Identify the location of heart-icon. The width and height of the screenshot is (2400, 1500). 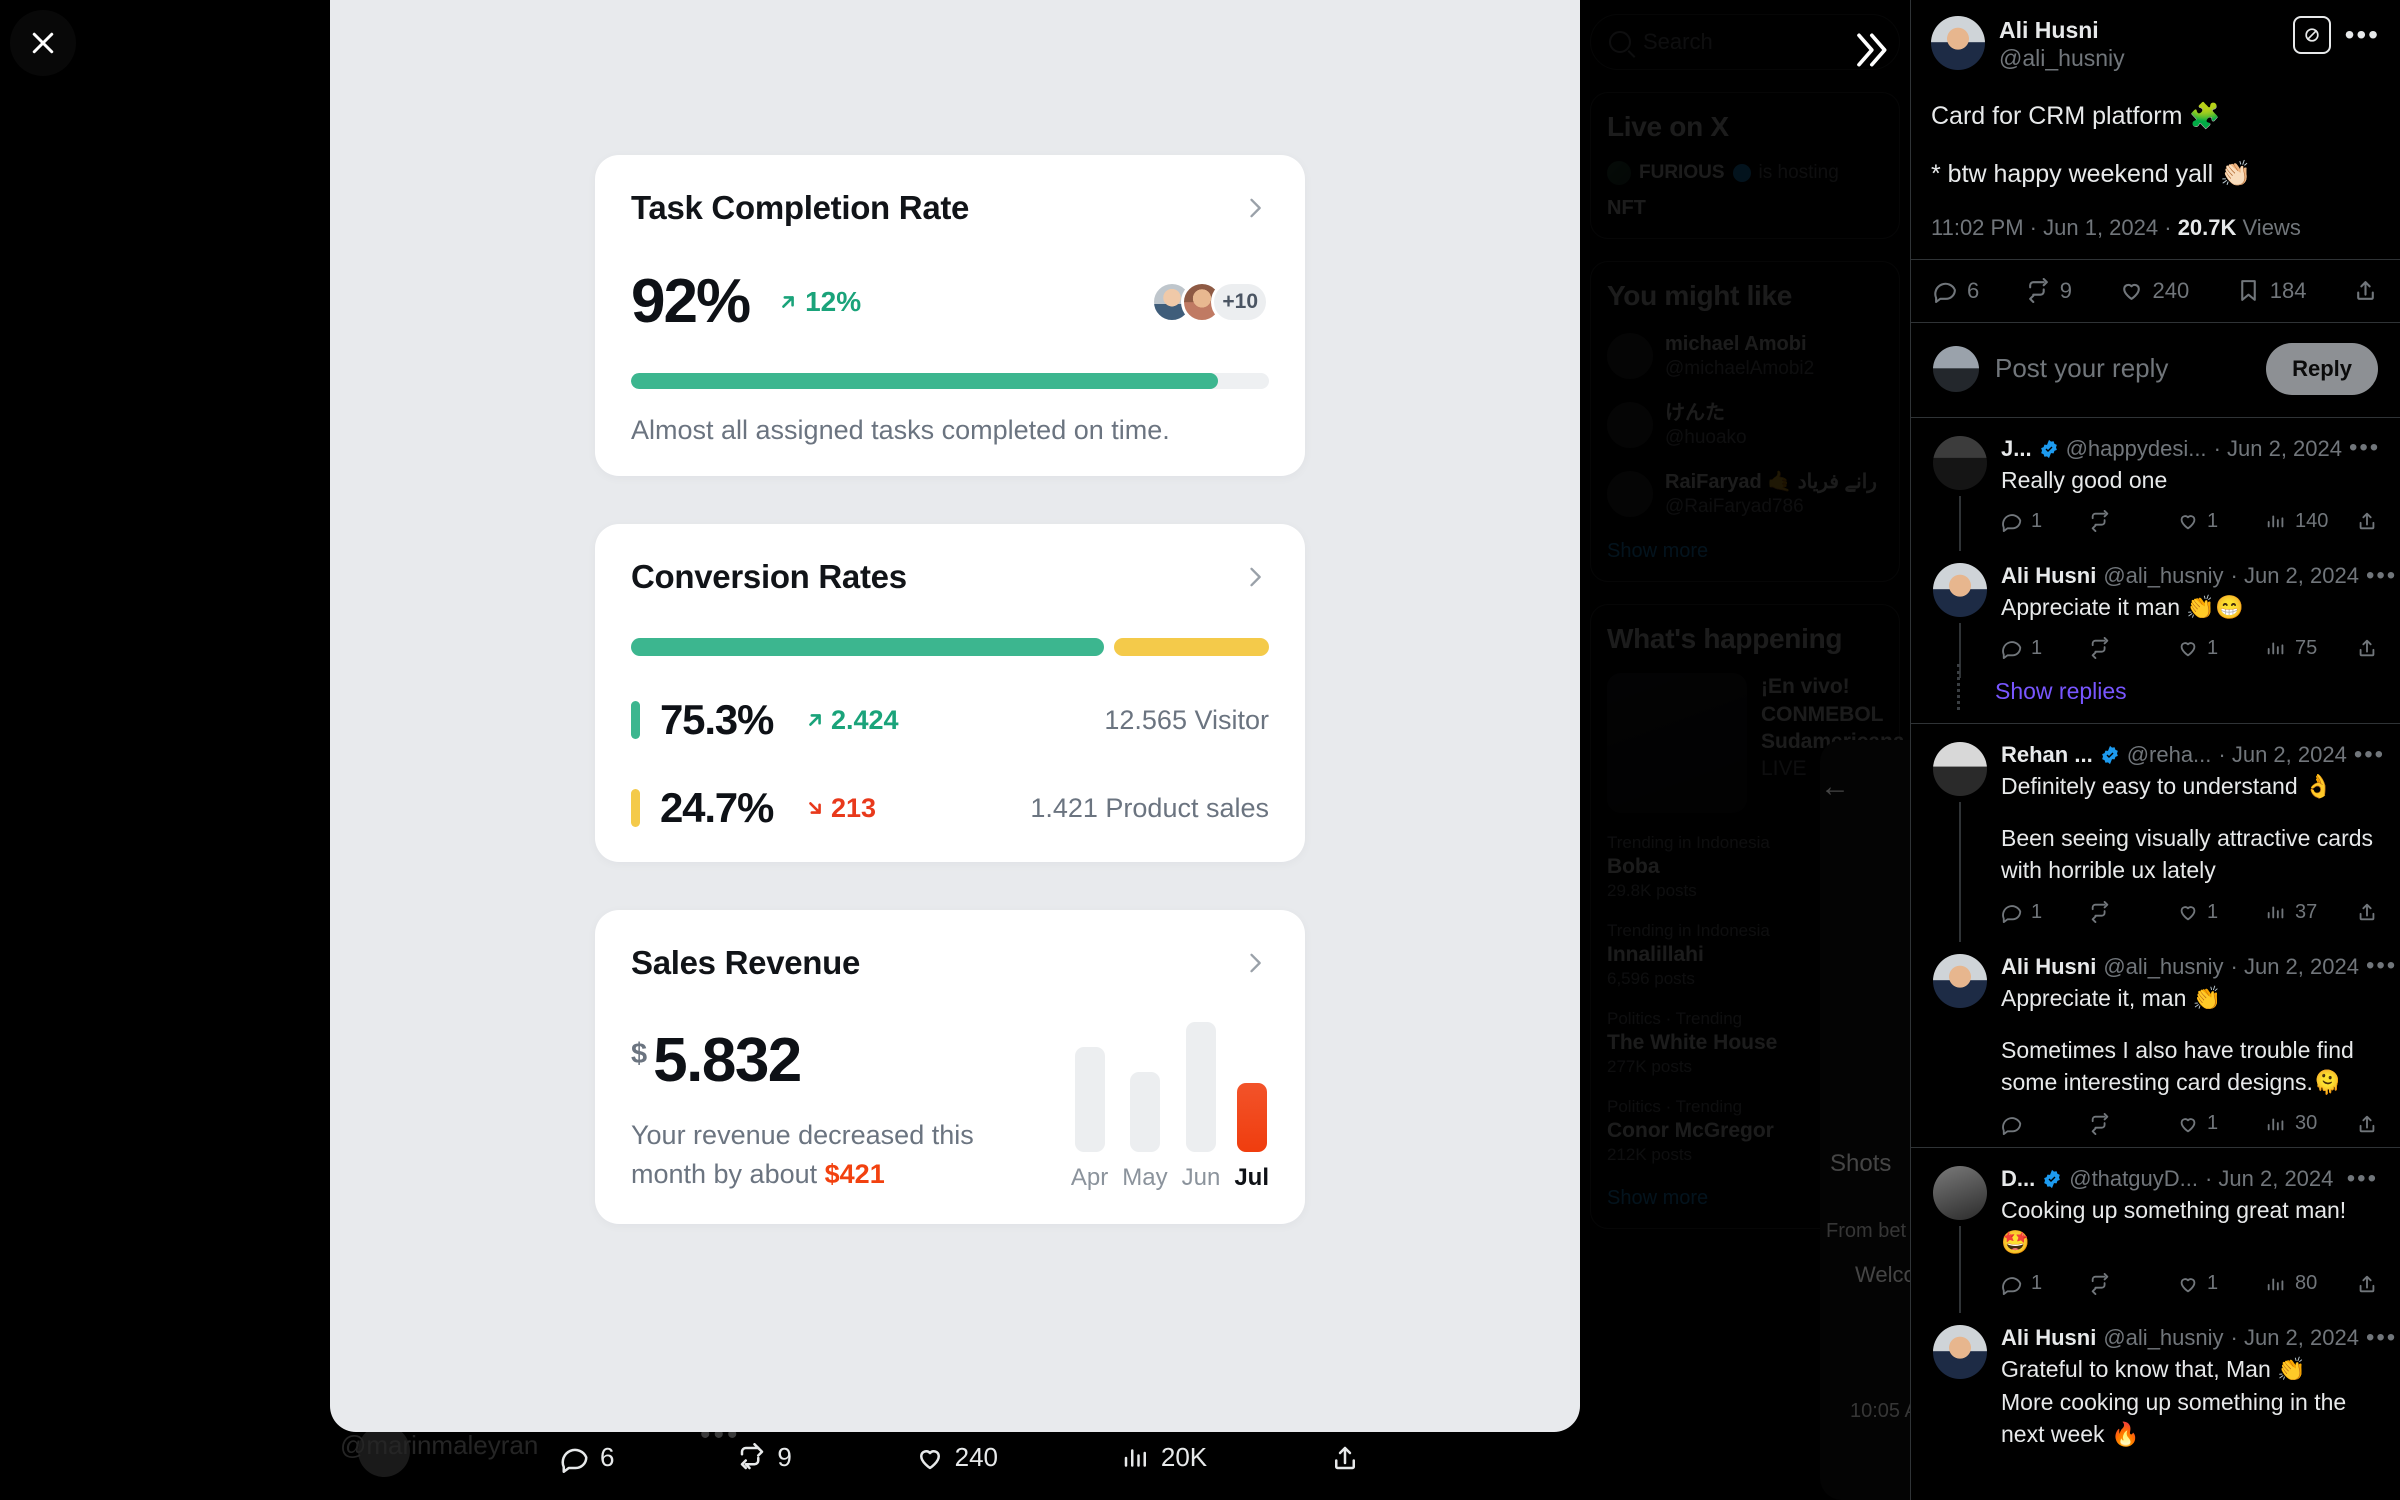
(2188, 1285).